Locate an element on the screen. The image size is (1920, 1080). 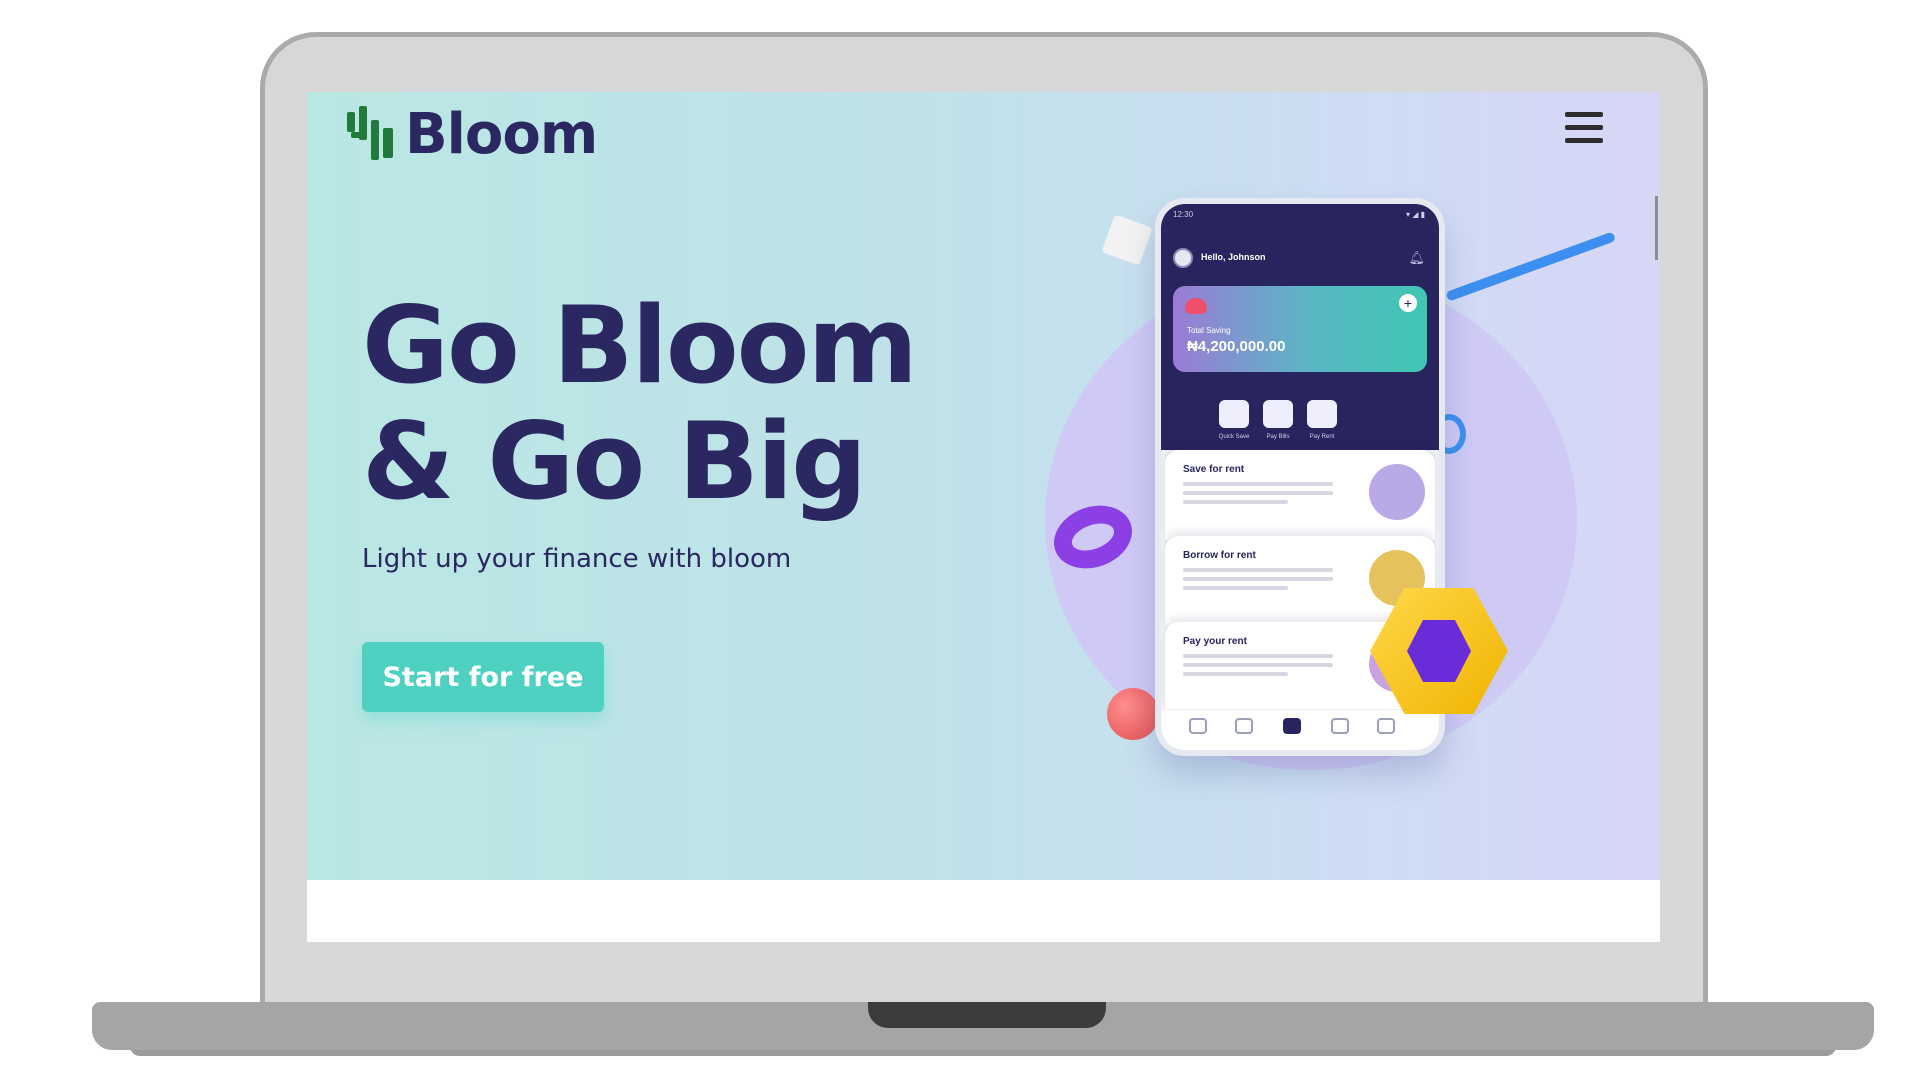
bloom-tab-icon is located at coordinates (1292, 726).